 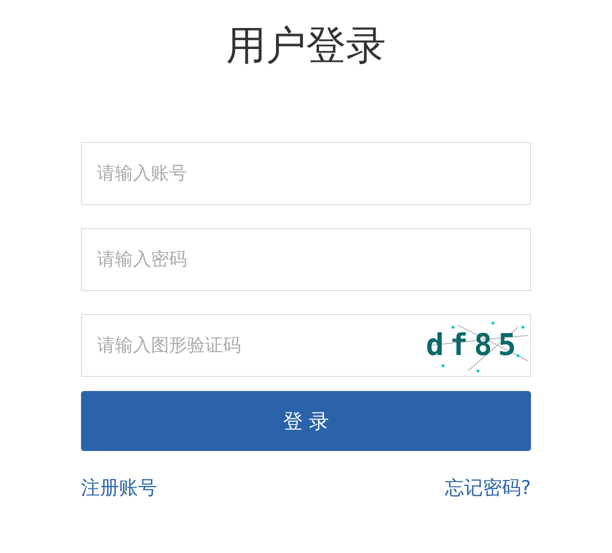 I want to click on input-field: 请输入密码, so click(x=306, y=259).